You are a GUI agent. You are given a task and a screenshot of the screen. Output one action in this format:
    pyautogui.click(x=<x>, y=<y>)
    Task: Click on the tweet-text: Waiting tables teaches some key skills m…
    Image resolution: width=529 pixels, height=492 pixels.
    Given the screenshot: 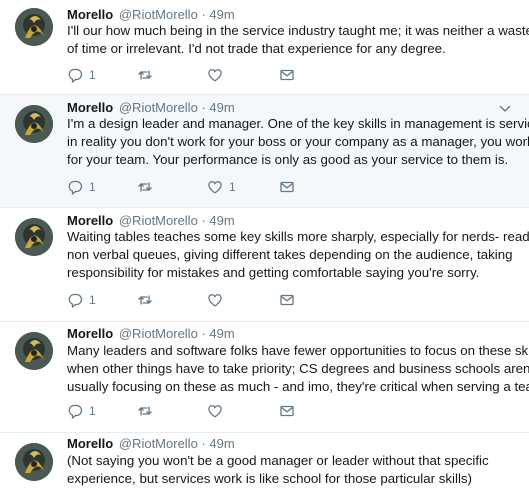 What is the action you would take?
    pyautogui.click(x=298, y=255)
    